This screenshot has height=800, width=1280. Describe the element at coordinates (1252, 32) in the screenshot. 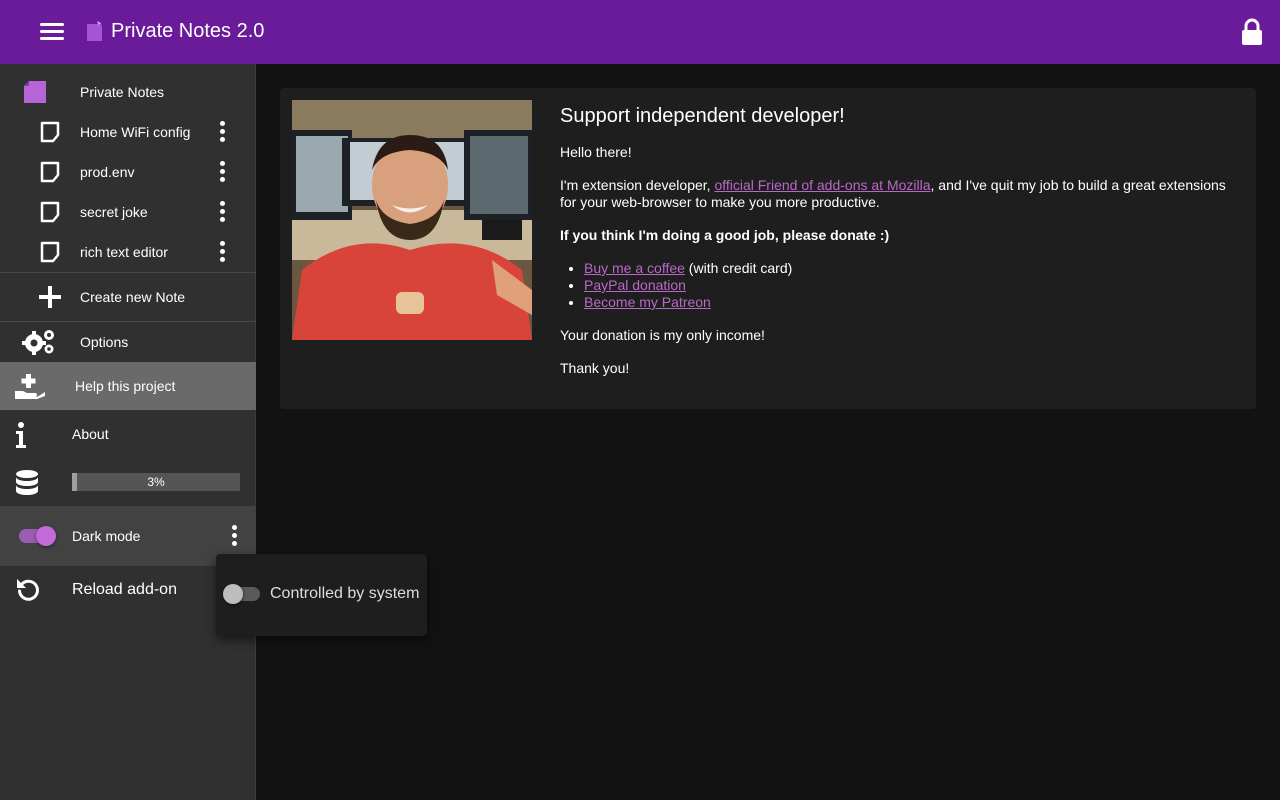

I see `lock-icon` at that location.